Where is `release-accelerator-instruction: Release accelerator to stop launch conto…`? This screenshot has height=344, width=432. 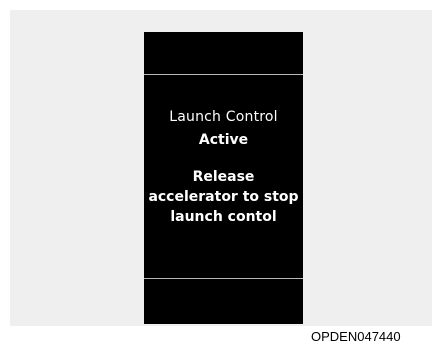 release-accelerator-instruction: Release accelerator to stop launch conto… is located at coordinates (223, 197).